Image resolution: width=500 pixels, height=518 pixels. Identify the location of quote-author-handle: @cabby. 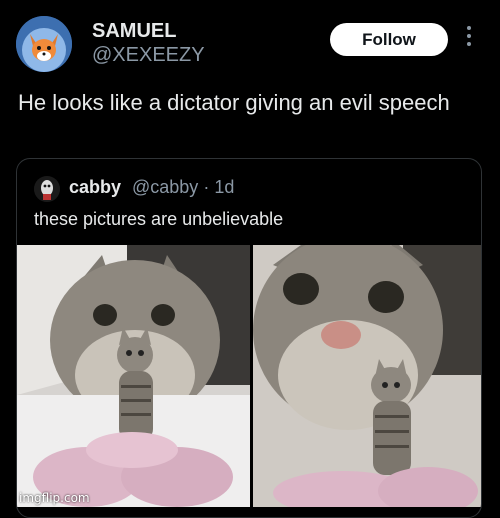
(165, 187).